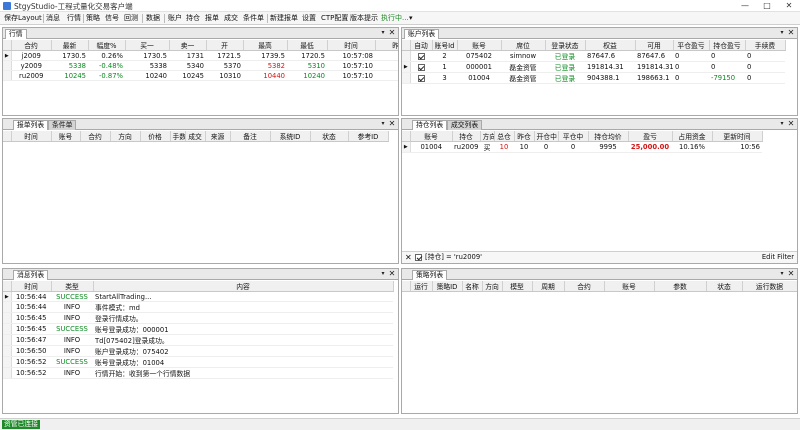 Image resolution: width=800 pixels, height=430 pixels. Describe the element at coordinates (418, 257) in the screenshot. I see `filter-enabled-checkbox` at that location.